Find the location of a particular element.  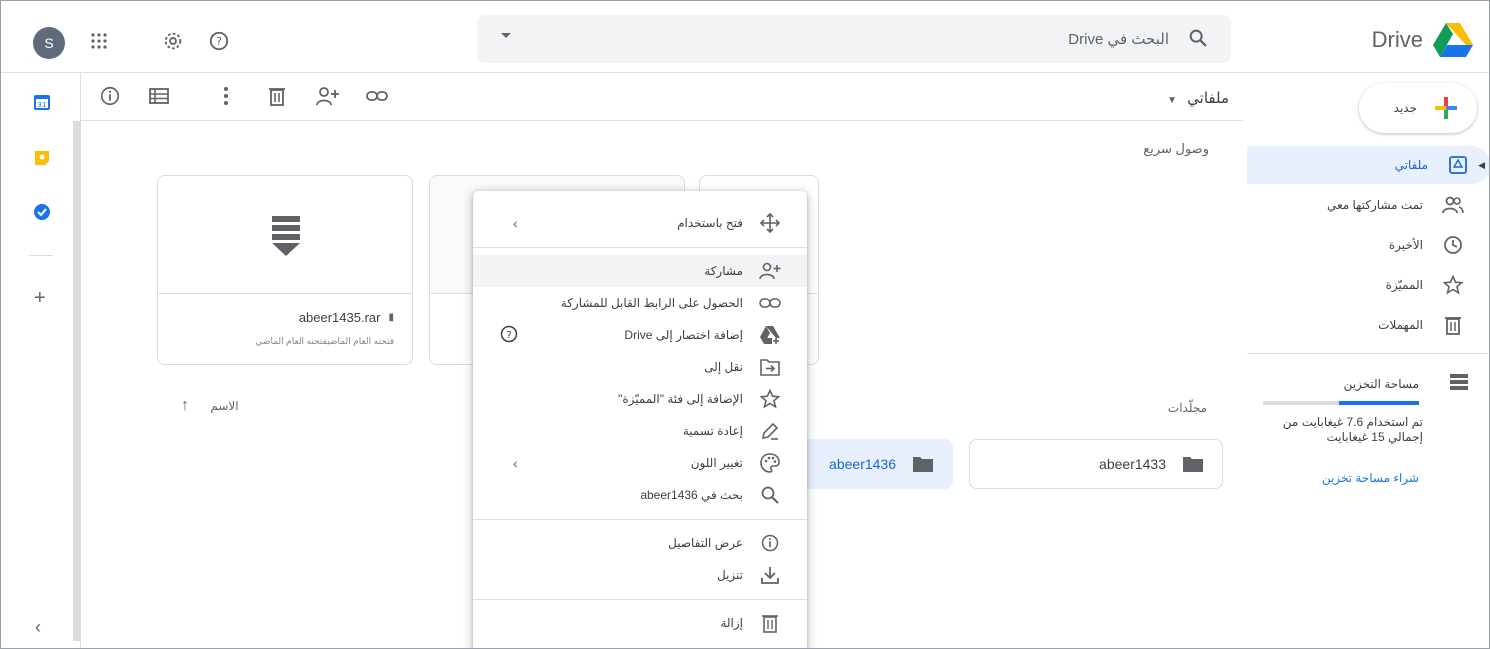

menu-item-label: الإضافة إلى فئة "المميّزة" is located at coordinates (680, 399).